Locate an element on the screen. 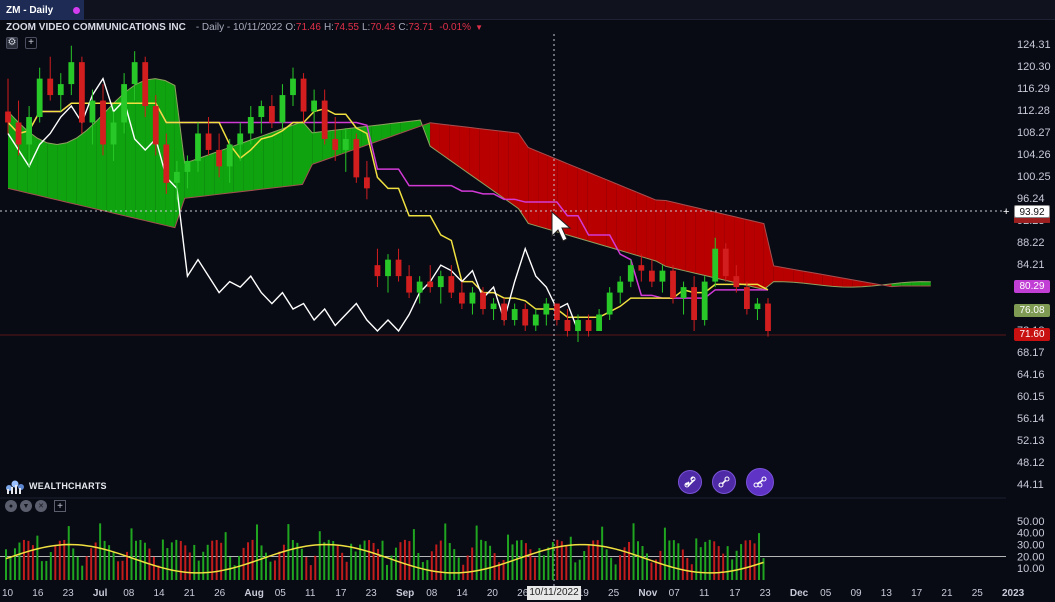  x-tick-label: 17 is located at coordinates (341, 593).